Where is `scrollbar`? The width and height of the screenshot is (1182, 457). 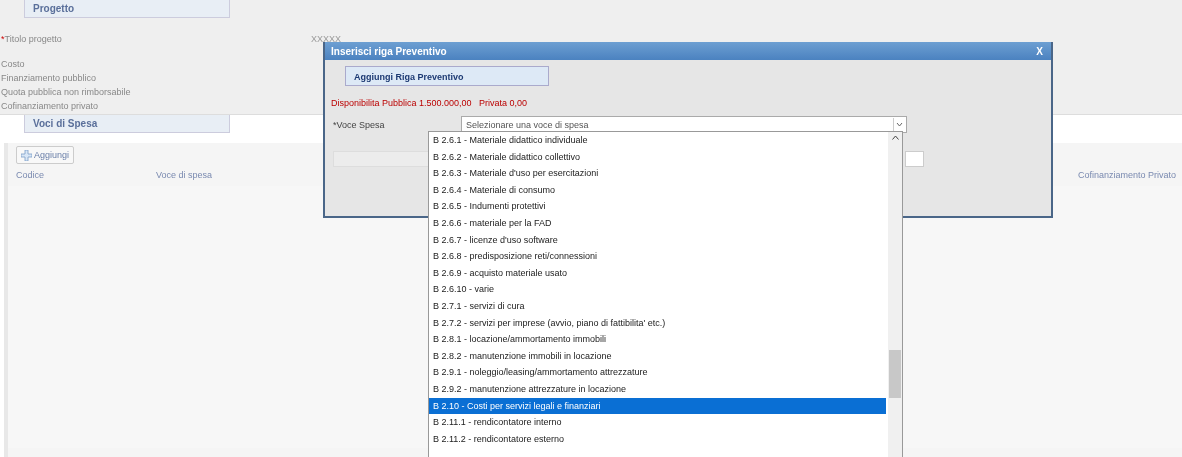
scrollbar is located at coordinates (895, 294).